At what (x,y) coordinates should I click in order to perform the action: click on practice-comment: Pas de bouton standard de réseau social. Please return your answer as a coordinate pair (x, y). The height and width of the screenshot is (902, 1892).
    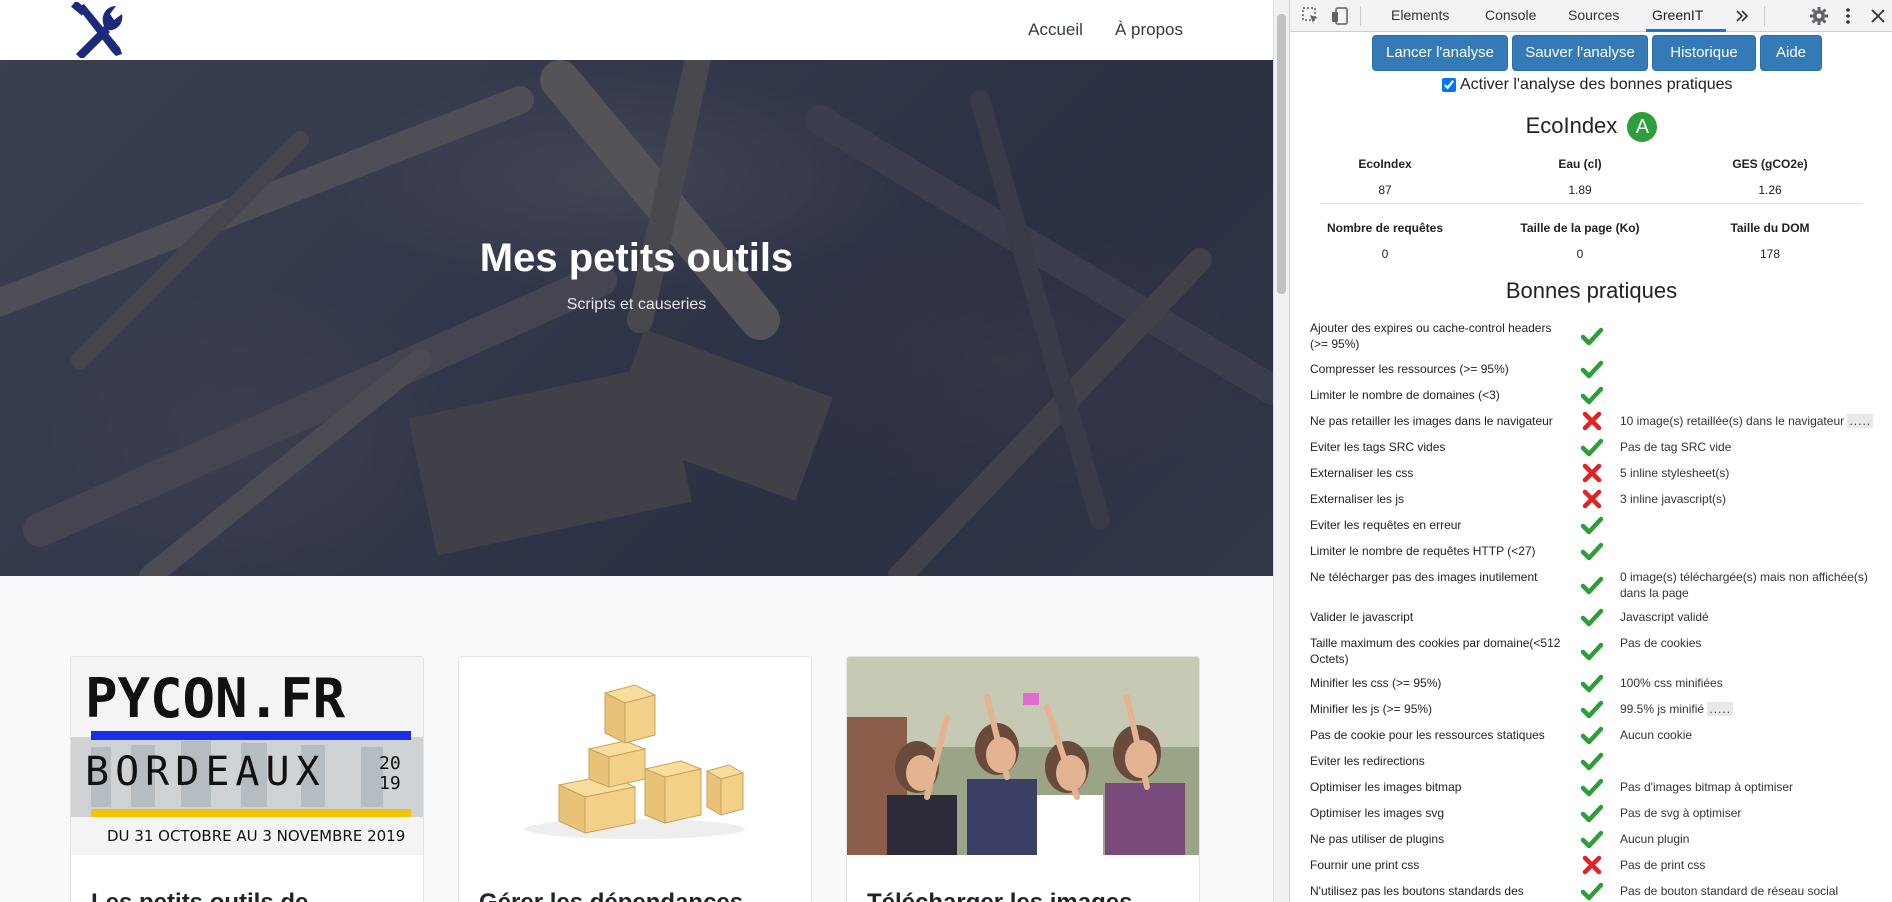
    Looking at the image, I should click on (1729, 891).